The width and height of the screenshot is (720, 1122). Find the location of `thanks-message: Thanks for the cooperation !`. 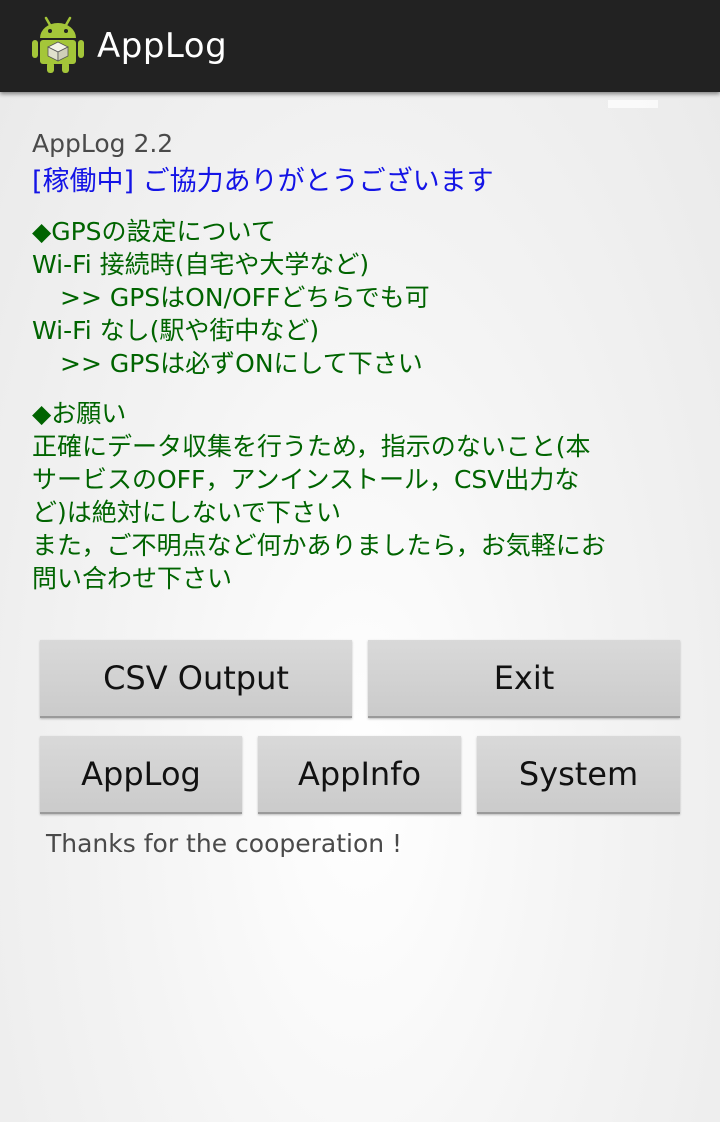

thanks-message: Thanks for the cooperation ! is located at coordinates (224, 843).